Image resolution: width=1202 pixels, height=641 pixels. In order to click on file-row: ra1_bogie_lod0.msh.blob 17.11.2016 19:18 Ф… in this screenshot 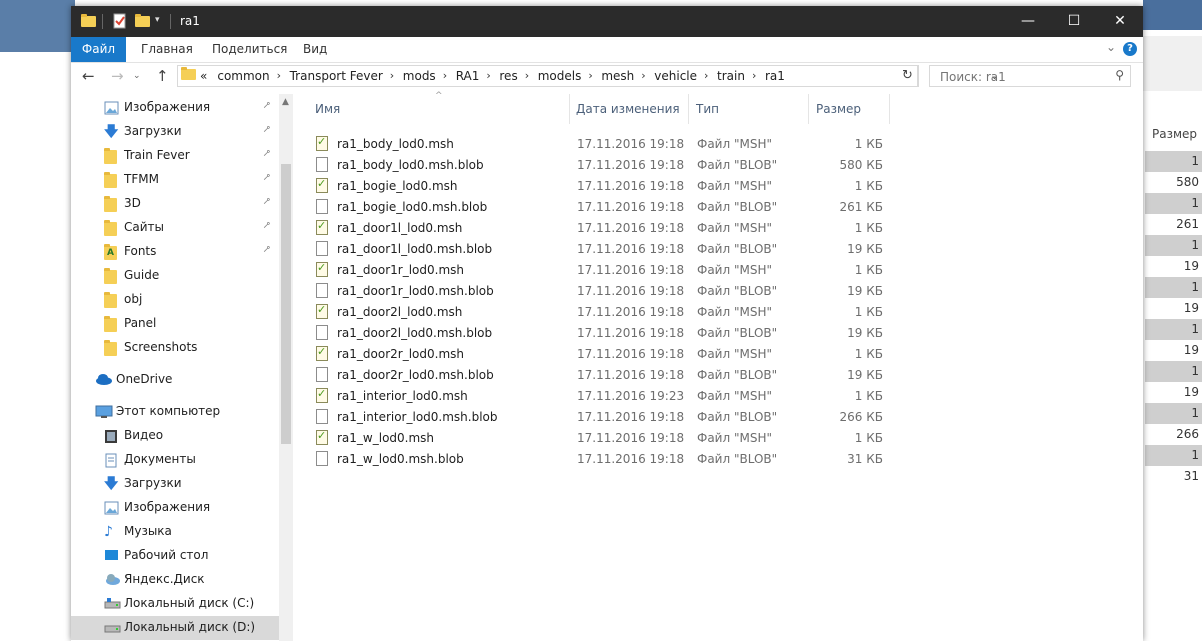, I will do `click(601, 207)`.